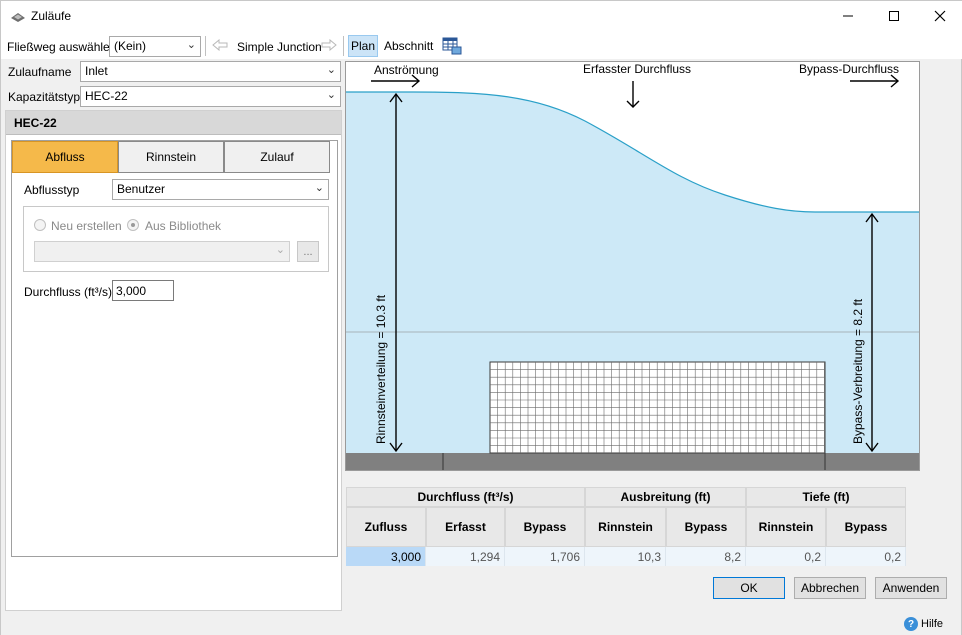  I want to click on header-depth: Tiefe (ft), so click(826, 497).